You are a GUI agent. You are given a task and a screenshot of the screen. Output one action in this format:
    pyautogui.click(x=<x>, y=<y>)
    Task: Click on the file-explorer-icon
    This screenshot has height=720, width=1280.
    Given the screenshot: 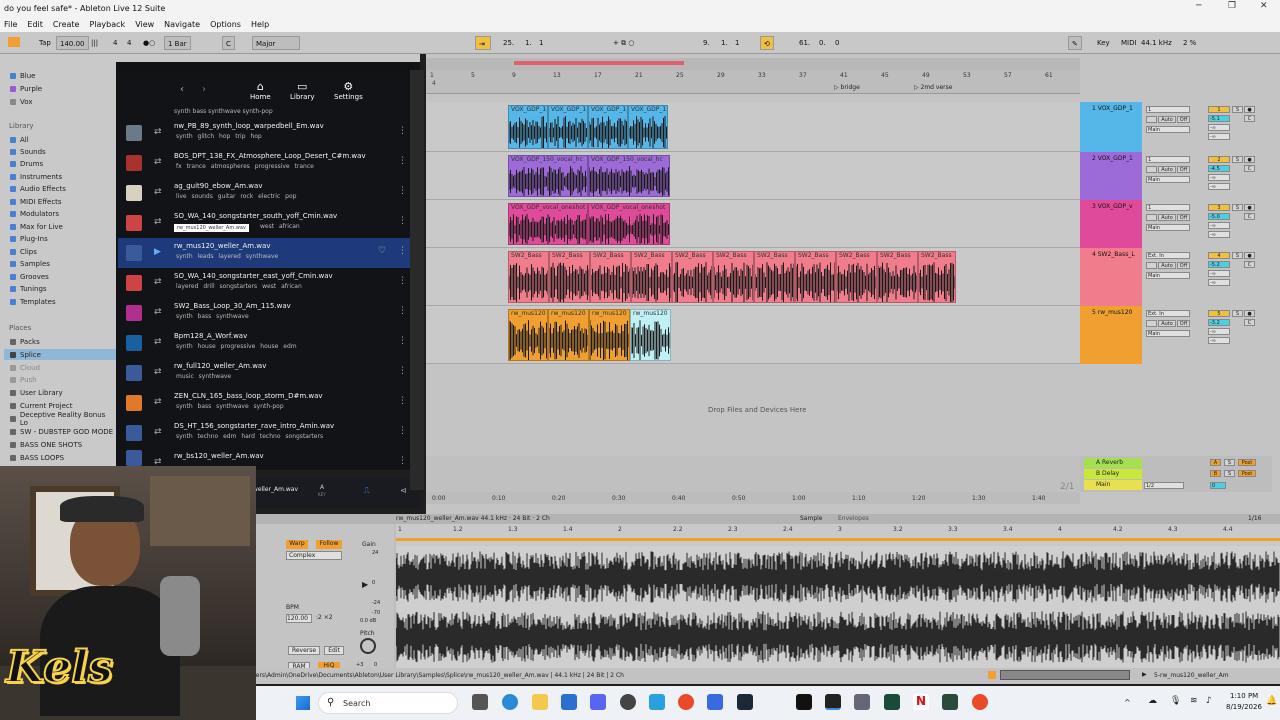 What is the action you would take?
    pyautogui.click(x=540, y=702)
    